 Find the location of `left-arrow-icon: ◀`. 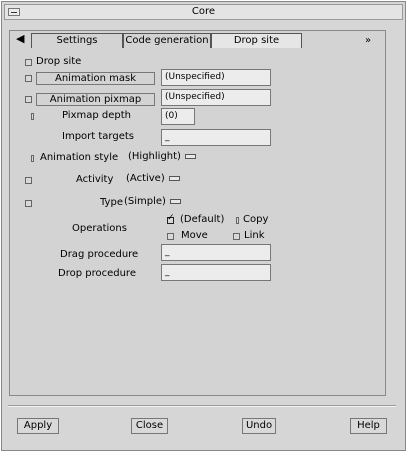

left-arrow-icon: ◀ is located at coordinates (20, 39).